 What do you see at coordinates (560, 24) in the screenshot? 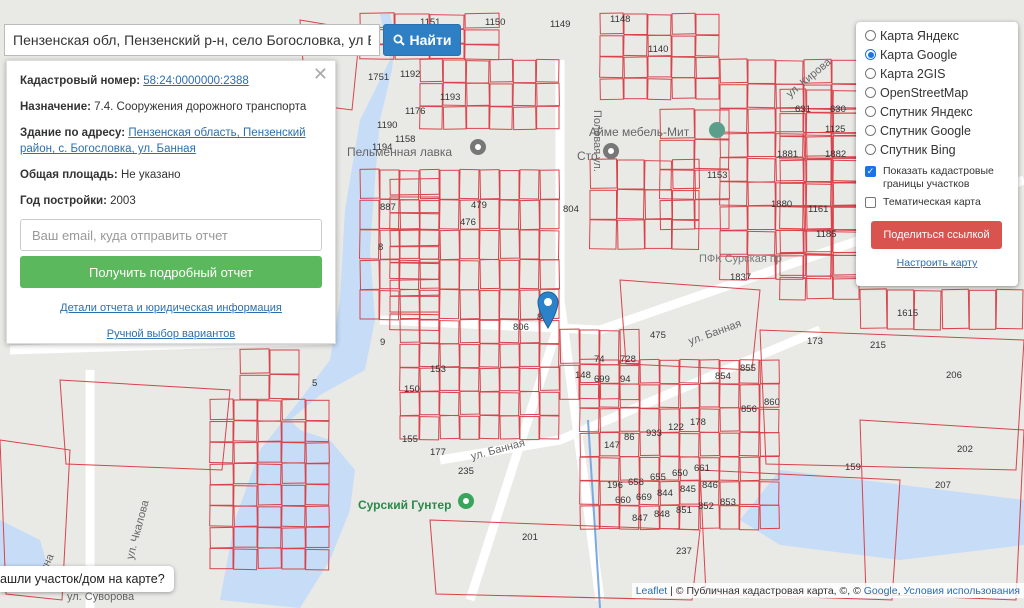
I see `parcel-number: 1149` at bounding box center [560, 24].